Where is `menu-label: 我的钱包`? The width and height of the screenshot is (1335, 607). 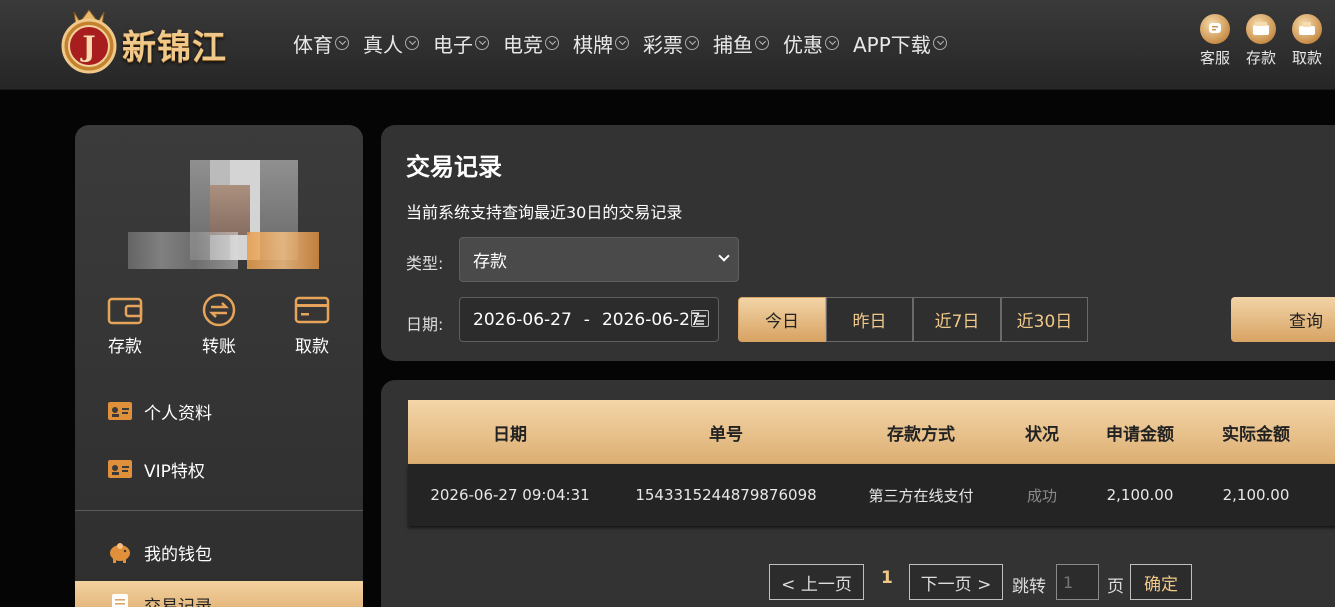 menu-label: 我的钱包 is located at coordinates (178, 554).